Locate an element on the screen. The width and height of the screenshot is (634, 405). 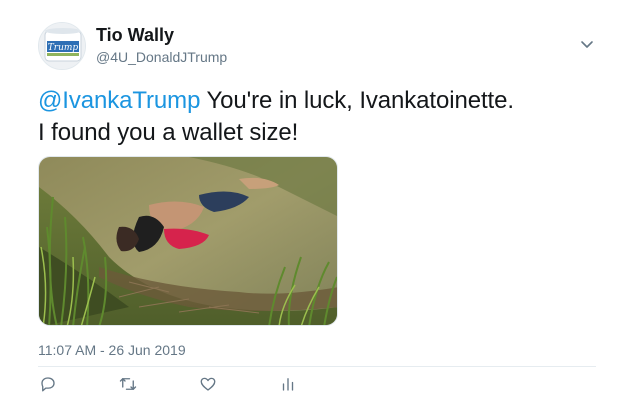
divider is located at coordinates (317, 366).